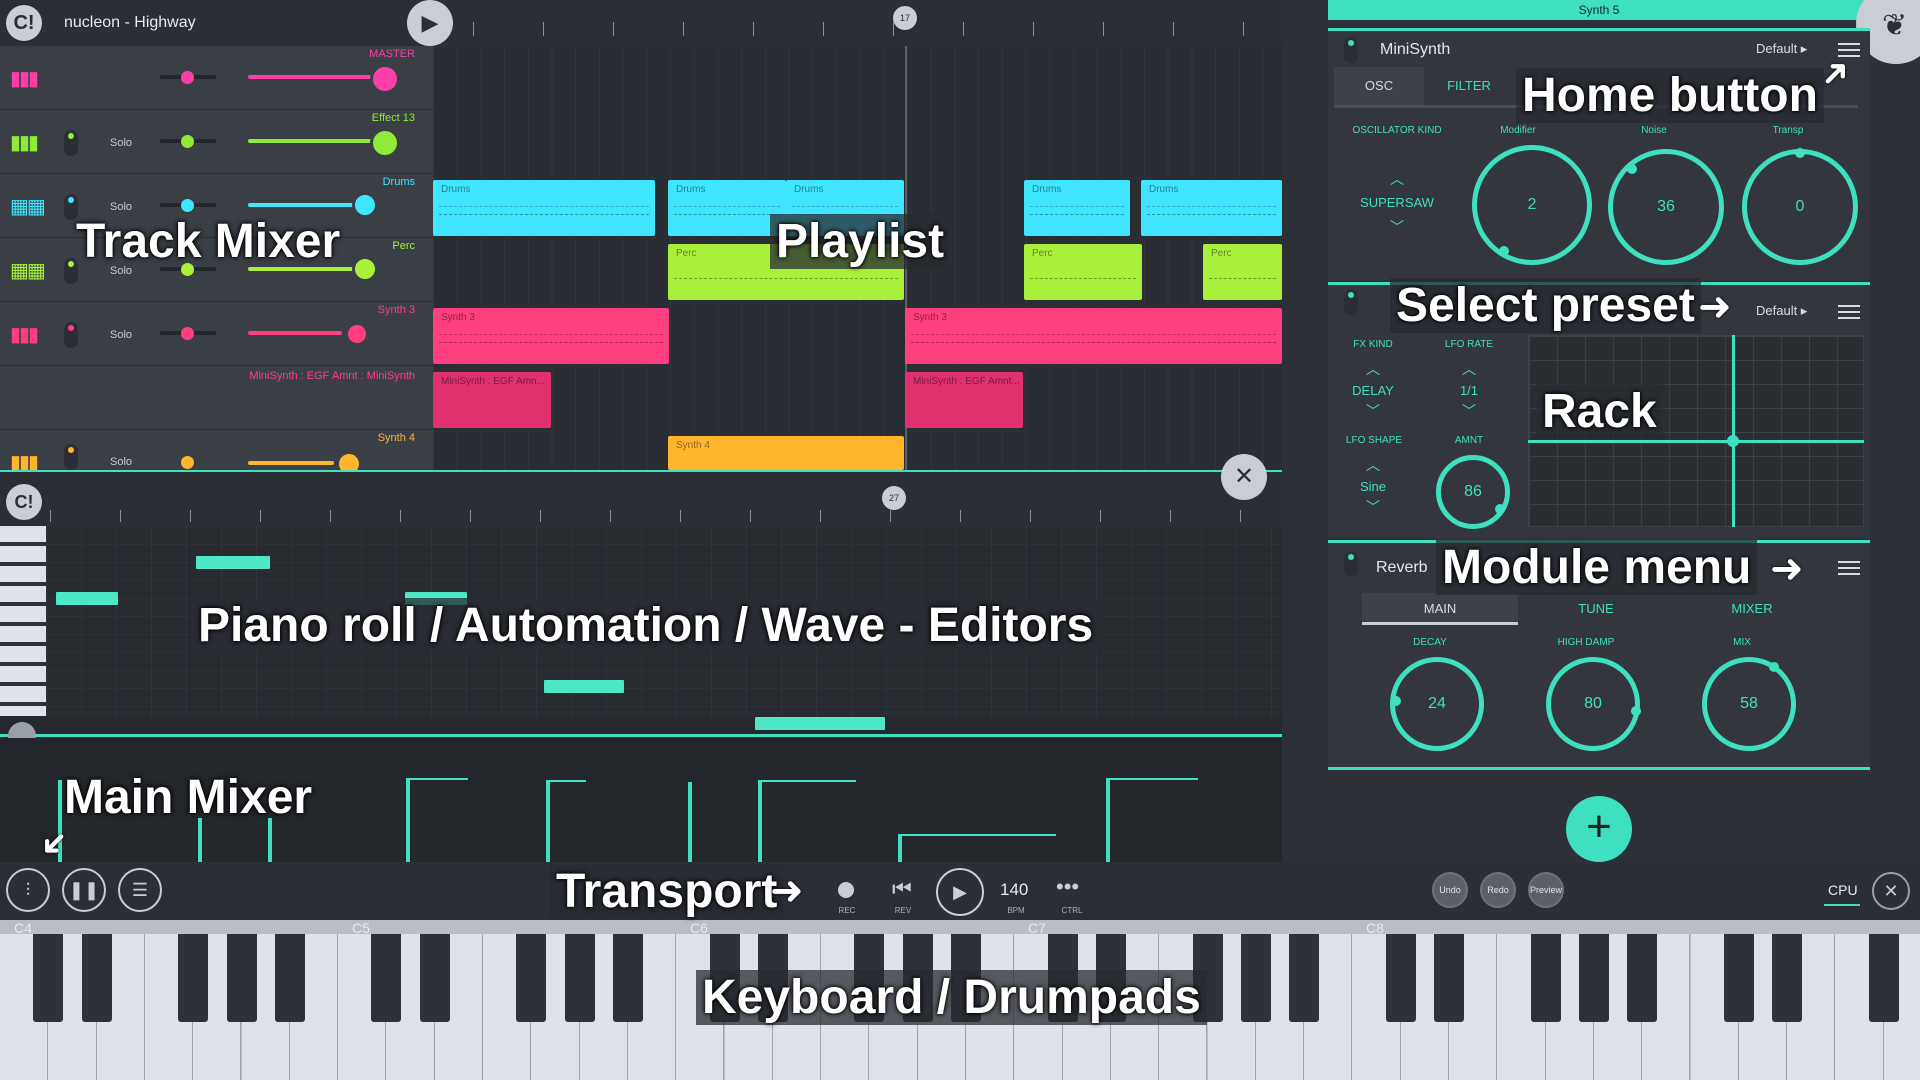 The width and height of the screenshot is (1920, 1080). What do you see at coordinates (216, 142) in the screenshot?
I see `track-row-effect: ▮▮▮ Solo Effect 13` at bounding box center [216, 142].